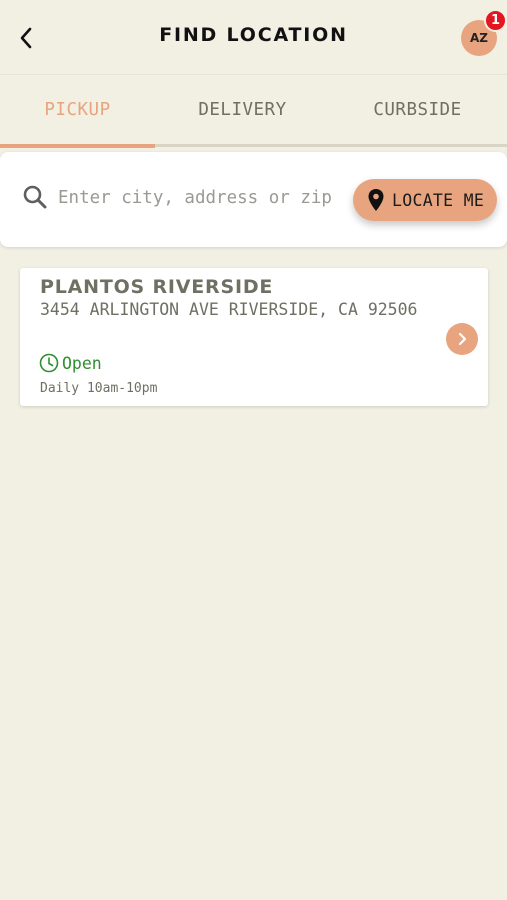 Image resolution: width=507 pixels, height=900 pixels. What do you see at coordinates (438, 200) in the screenshot?
I see `locate-me-label: LOCATE ME` at bounding box center [438, 200].